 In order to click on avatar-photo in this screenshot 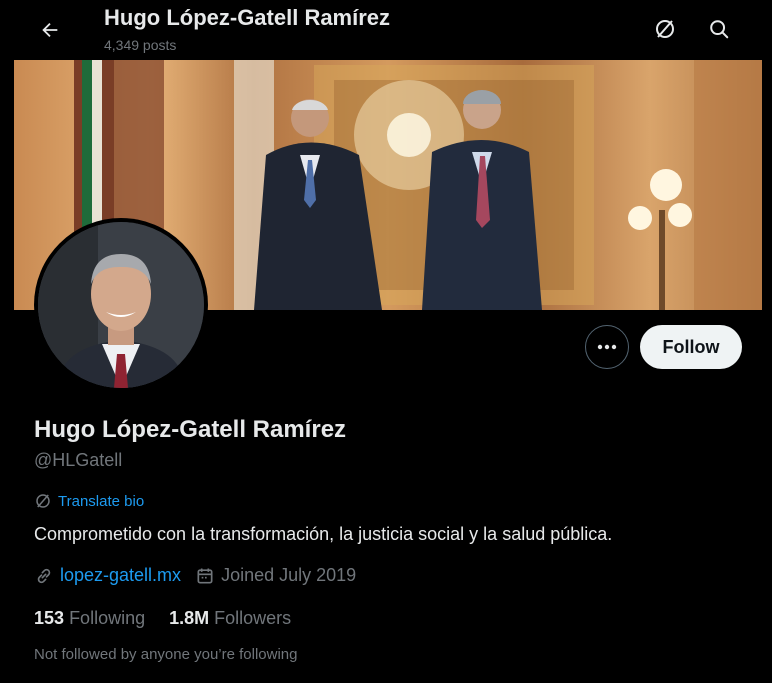, I will do `click(121, 305)`.